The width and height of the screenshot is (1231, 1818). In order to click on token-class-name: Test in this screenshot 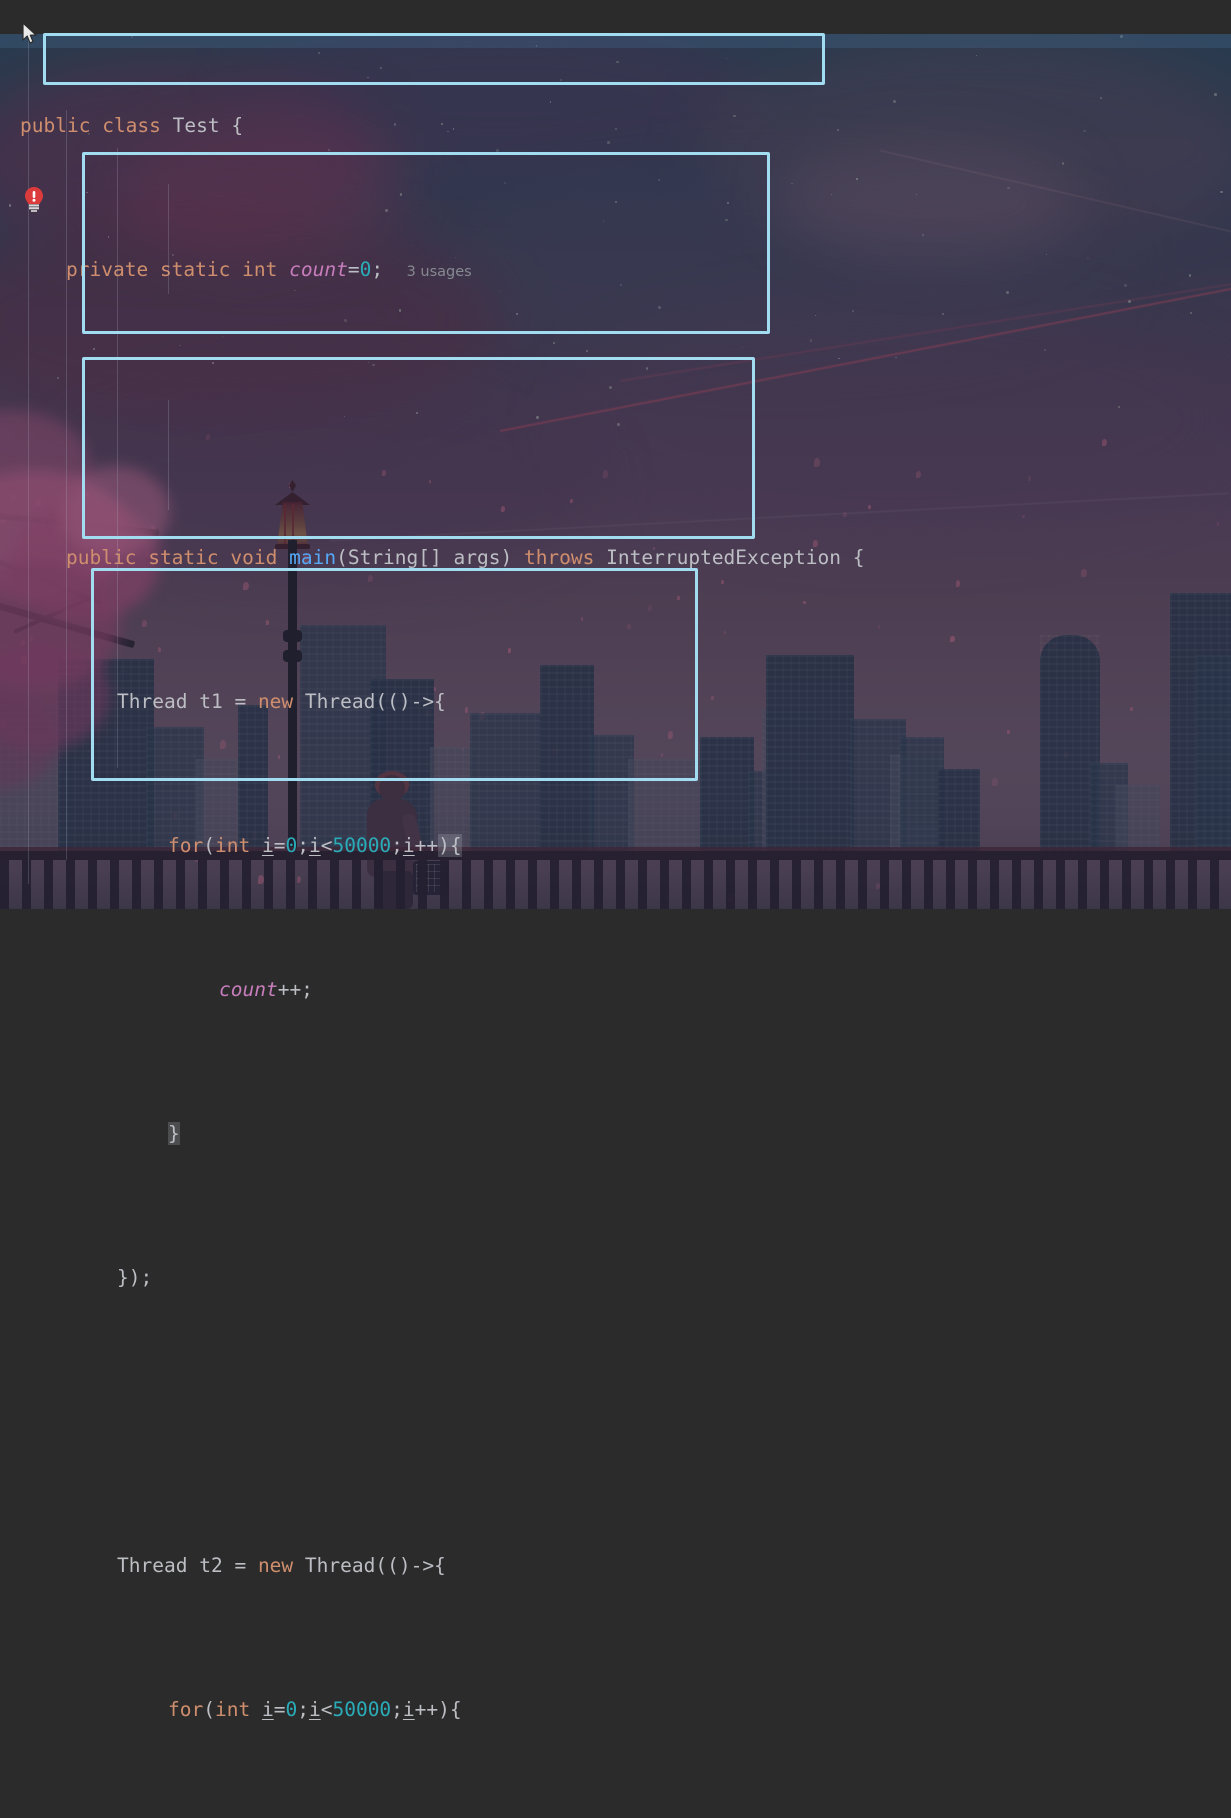, I will do `click(196, 125)`.